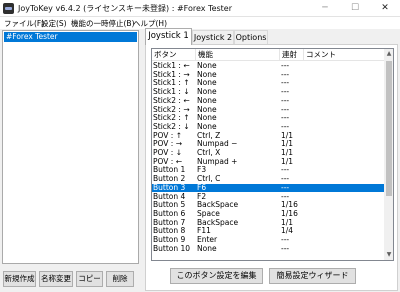 Image resolution: width=400 pixels, height=292 pixels. Describe the element at coordinates (285, 248) in the screenshot. I see `rapid-fire-cell: ---` at that location.